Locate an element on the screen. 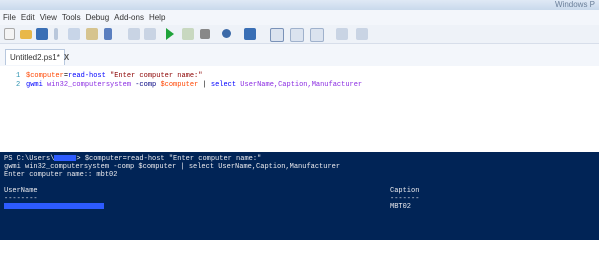 The width and height of the screenshot is (599, 254). row-username is located at coordinates (54, 207).